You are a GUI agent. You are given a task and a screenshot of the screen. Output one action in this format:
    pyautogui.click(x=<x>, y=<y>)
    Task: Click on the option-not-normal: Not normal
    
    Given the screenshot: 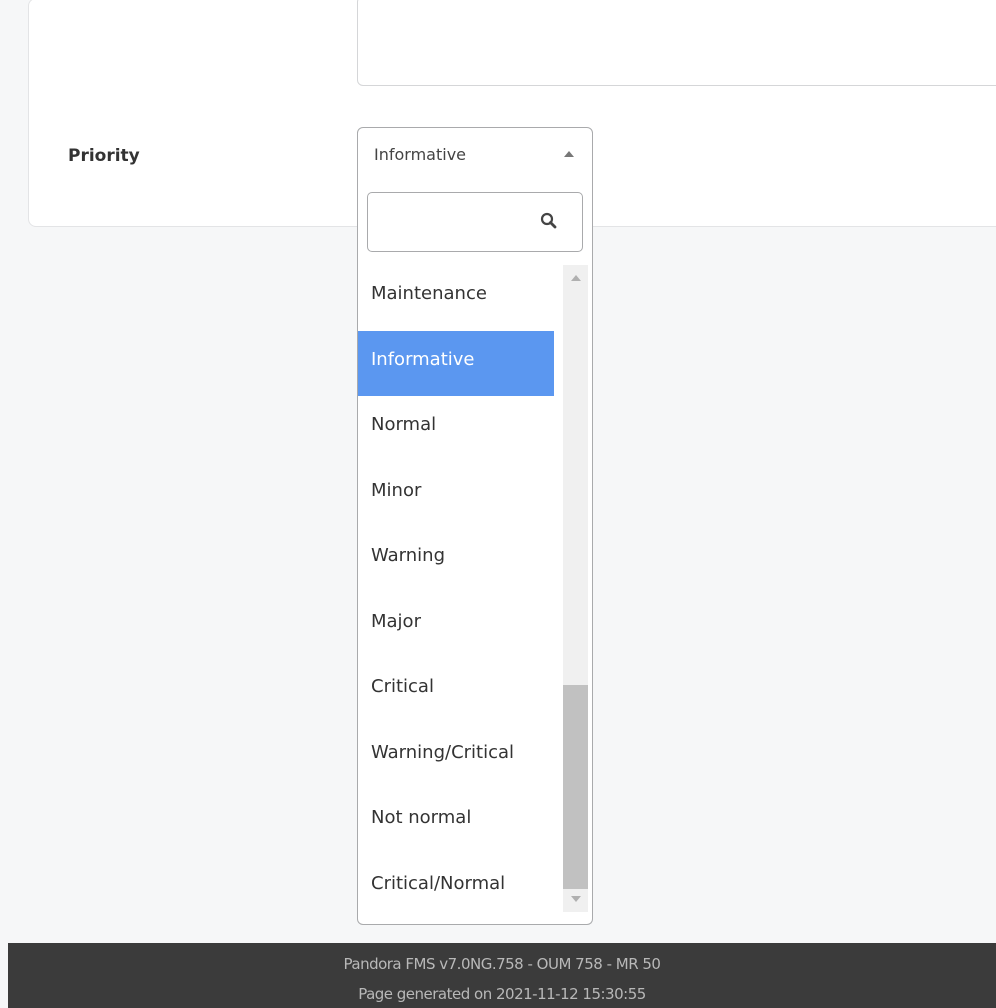 What is the action you would take?
    pyautogui.click(x=456, y=822)
    